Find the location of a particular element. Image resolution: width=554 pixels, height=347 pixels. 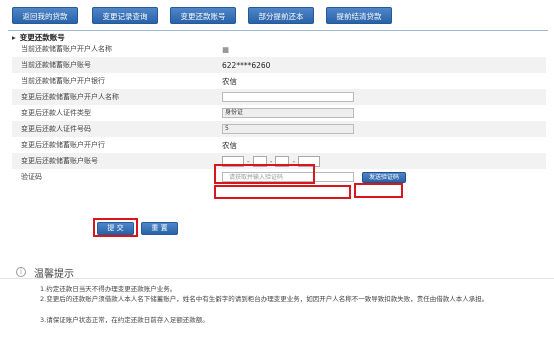

current-account-number-label: 当前还款储蓄账户账号 is located at coordinates (56, 65).